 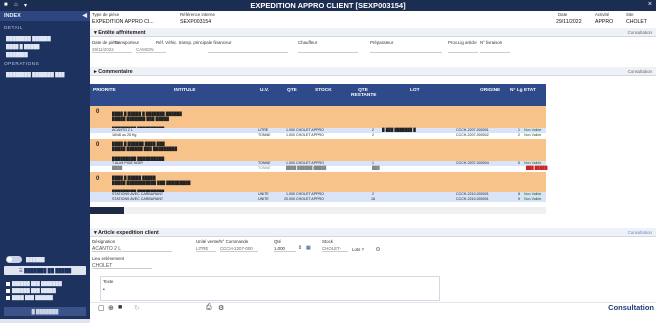 What do you see at coordinates (126, 42) in the screenshot?
I see `entete-label-transporteur: Transporteur` at bounding box center [126, 42].